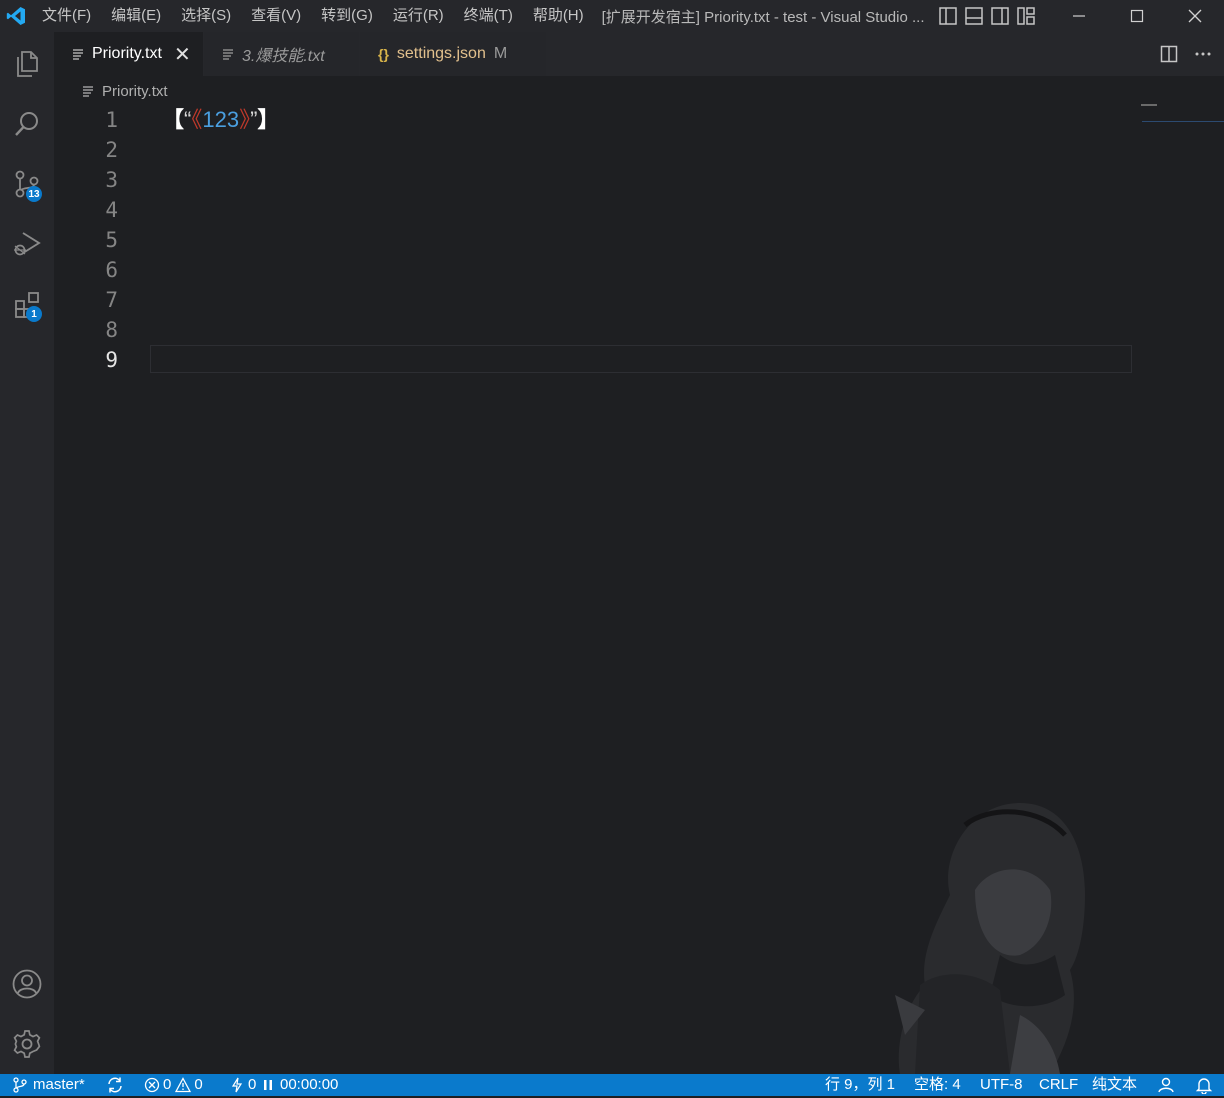 This screenshot has height=1098, width=1224. Describe the element at coordinates (1114, 1085) in the screenshot. I see `language-mode: 纯文本` at that location.